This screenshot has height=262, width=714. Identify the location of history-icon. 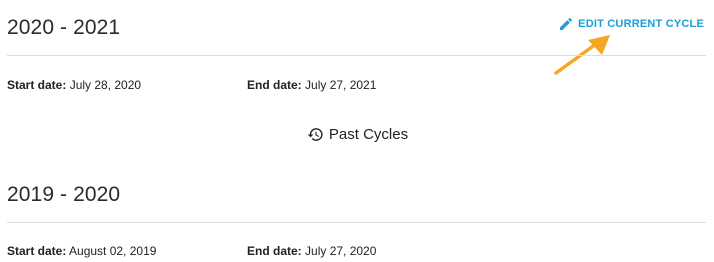
(315, 134).